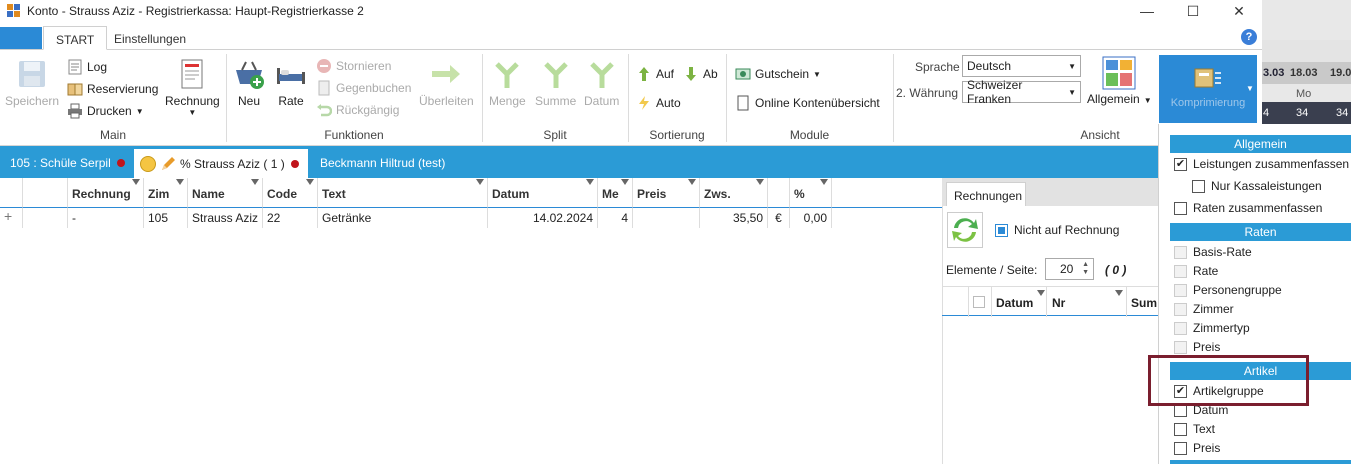 The image size is (1351, 464). Describe the element at coordinates (1197, 347) in the screenshot. I see `raten-preis-checkbox: Preis` at that location.